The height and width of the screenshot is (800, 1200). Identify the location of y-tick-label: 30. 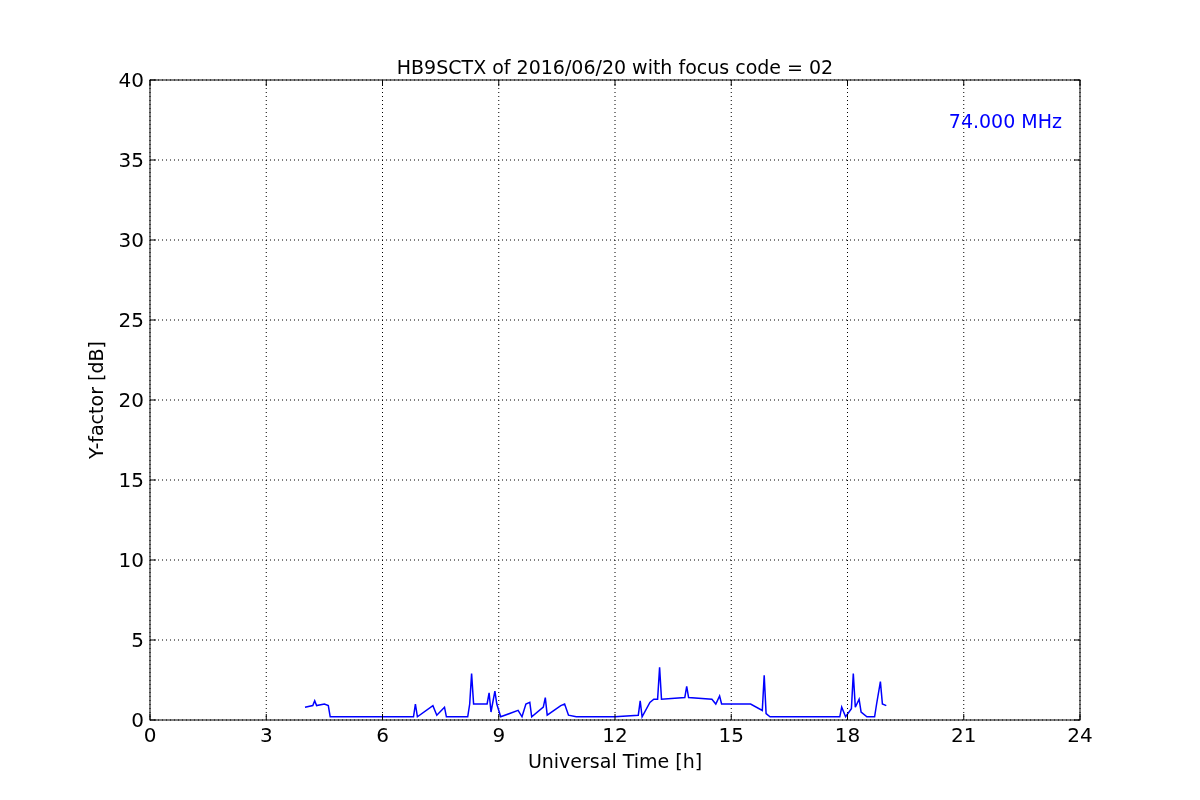
(131, 240).